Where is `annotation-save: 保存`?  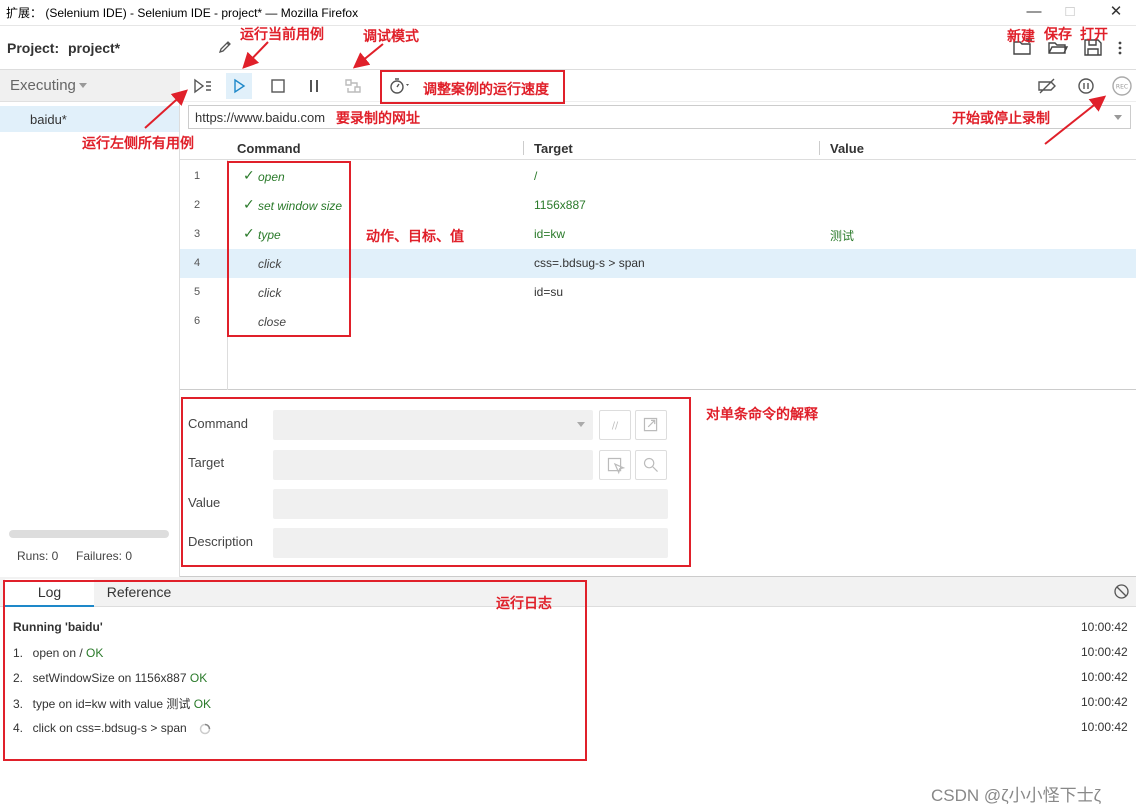
annotation-save: 保存 is located at coordinates (1058, 34).